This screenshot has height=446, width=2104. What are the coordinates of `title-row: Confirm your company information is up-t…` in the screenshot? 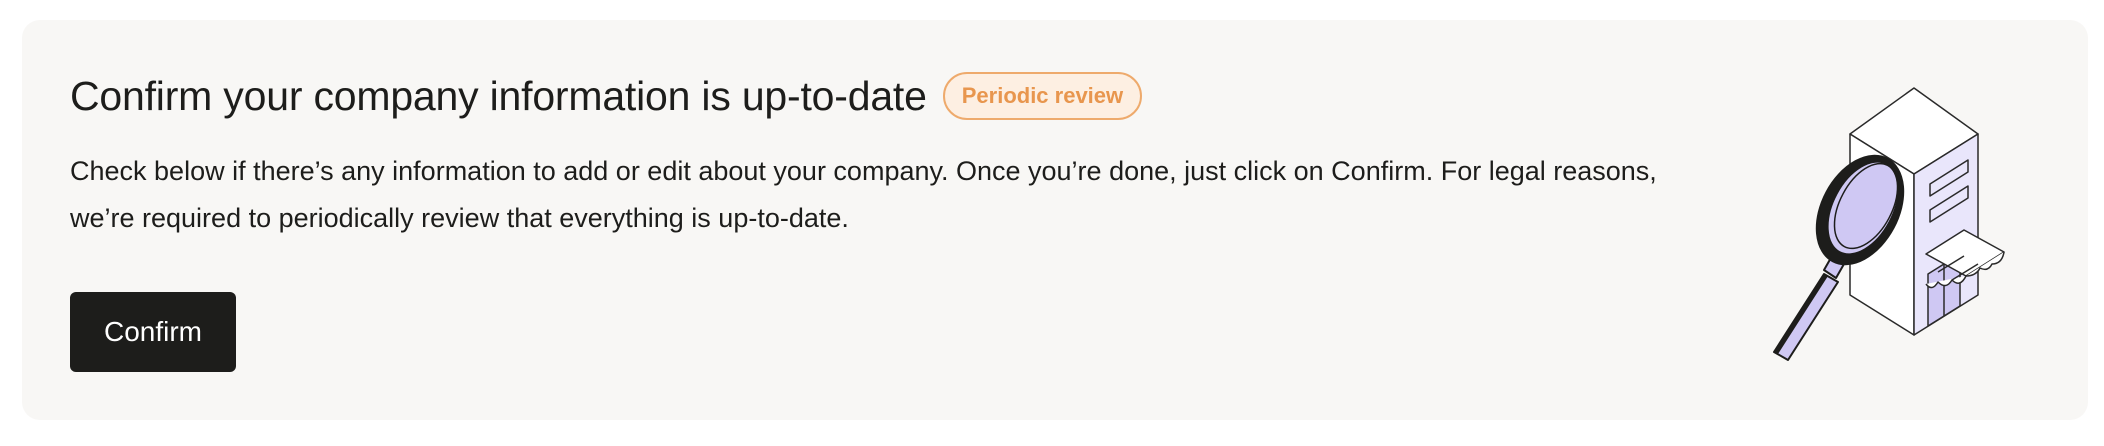 It's located at (890, 96).